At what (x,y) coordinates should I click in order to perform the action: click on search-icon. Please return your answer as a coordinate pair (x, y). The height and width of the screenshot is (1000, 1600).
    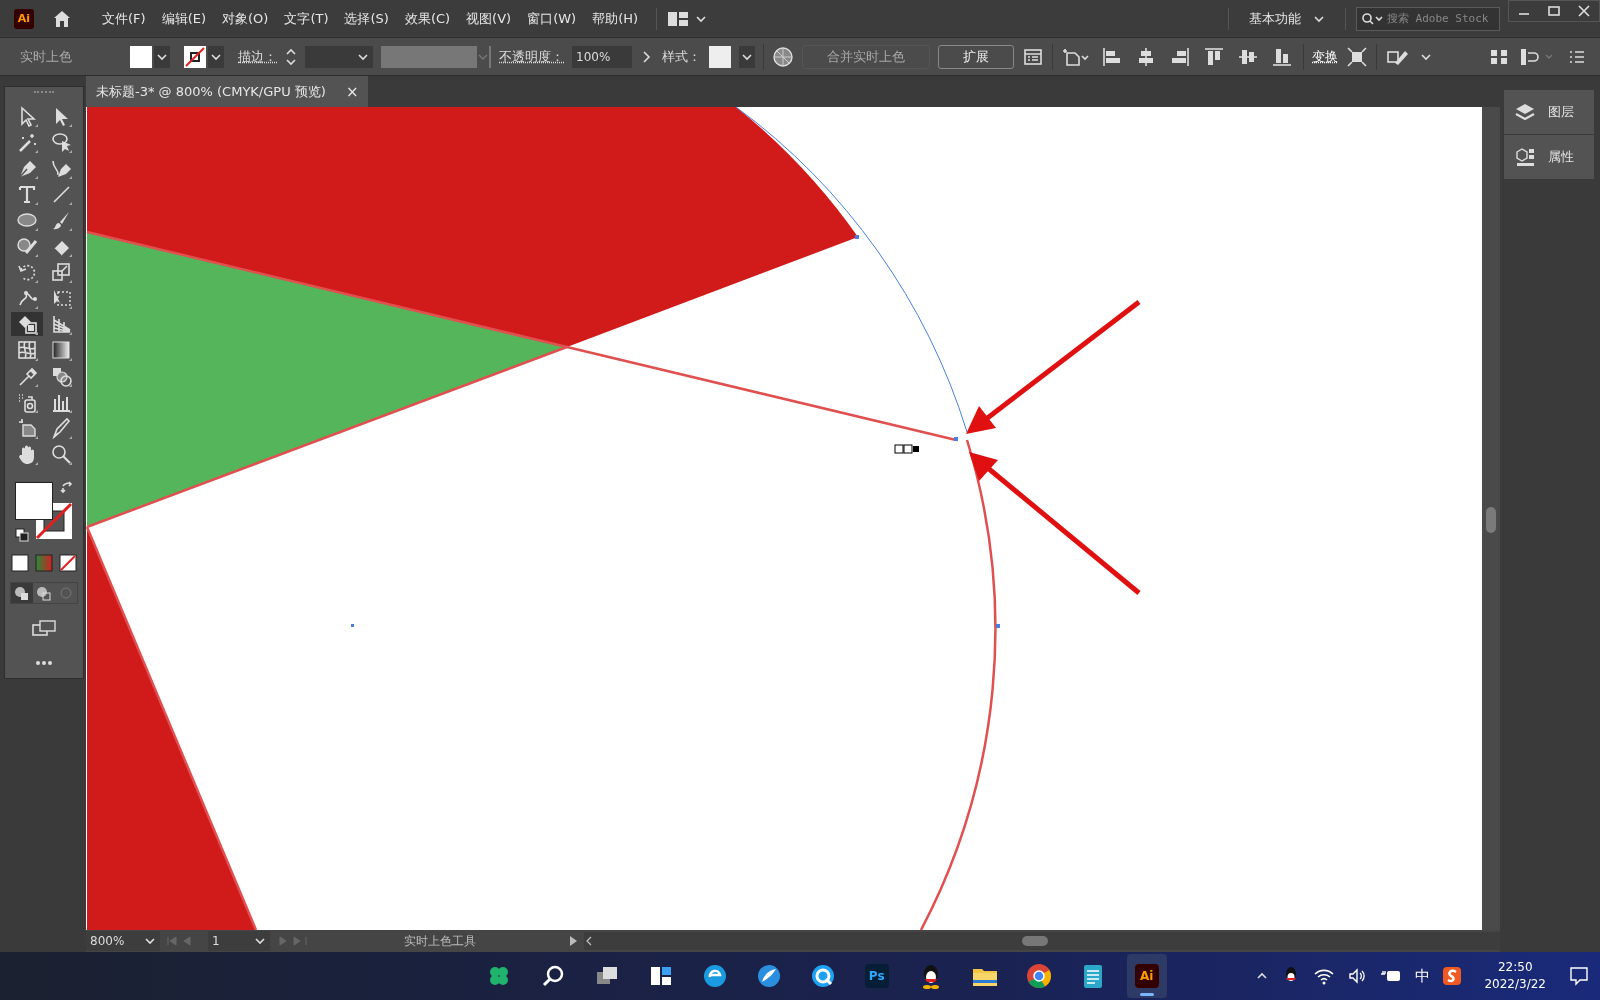
    Looking at the image, I should click on (1373, 18).